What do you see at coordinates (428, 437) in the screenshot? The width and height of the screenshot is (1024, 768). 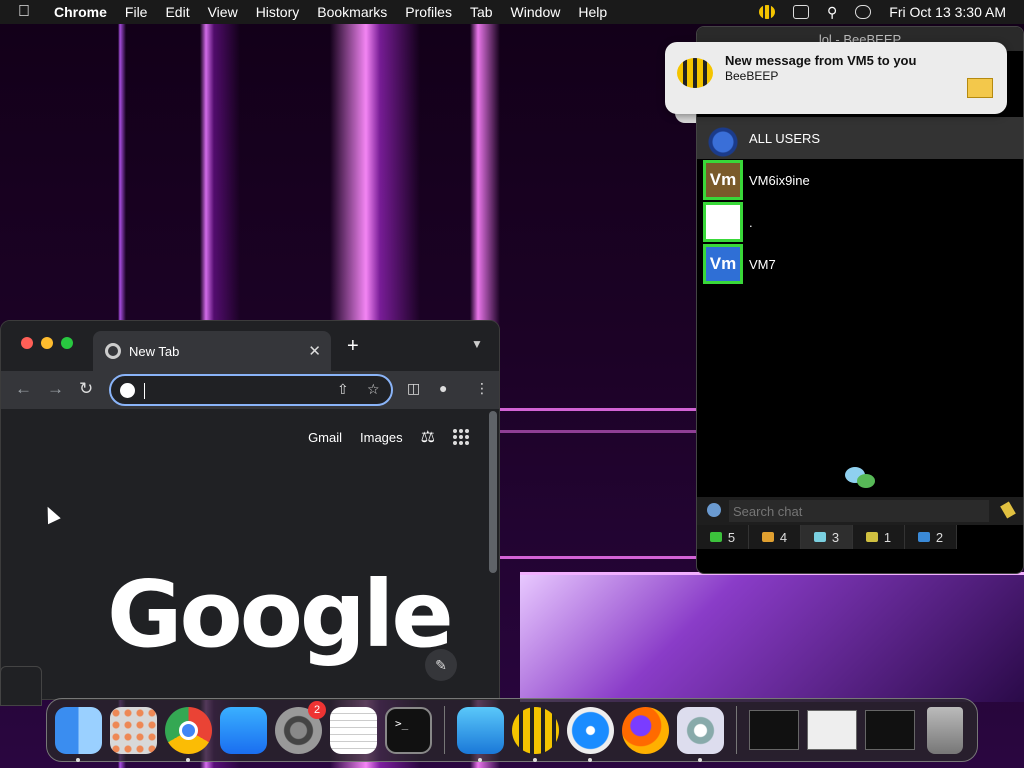 I see `labs-flask-icon: ⚖` at bounding box center [428, 437].